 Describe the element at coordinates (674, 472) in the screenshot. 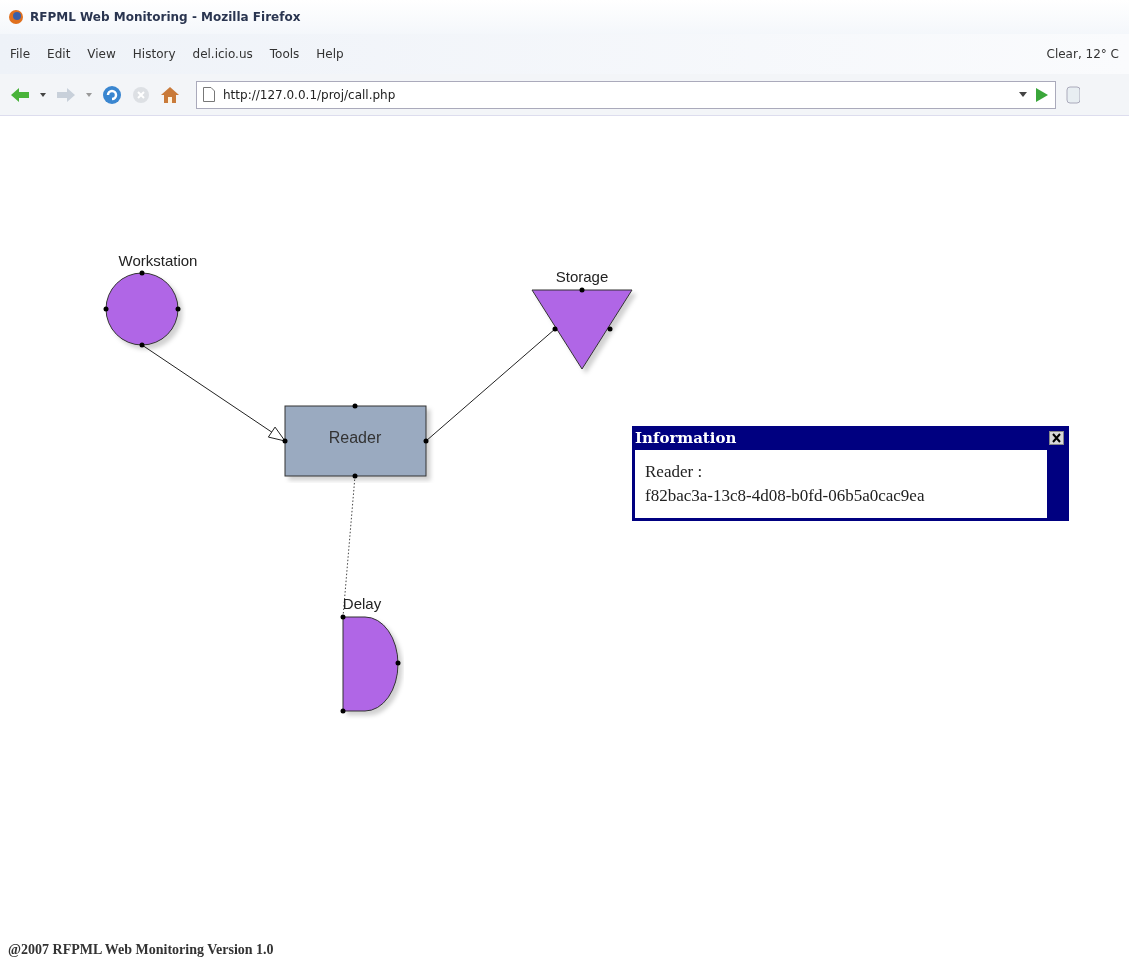

I see `popup-text: Reader :` at that location.